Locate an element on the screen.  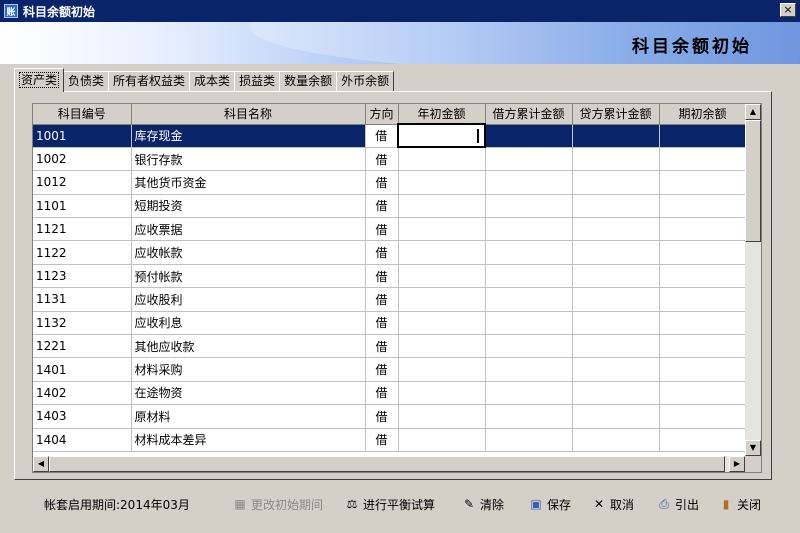
cell-code: 1122 is located at coordinates (82, 252).